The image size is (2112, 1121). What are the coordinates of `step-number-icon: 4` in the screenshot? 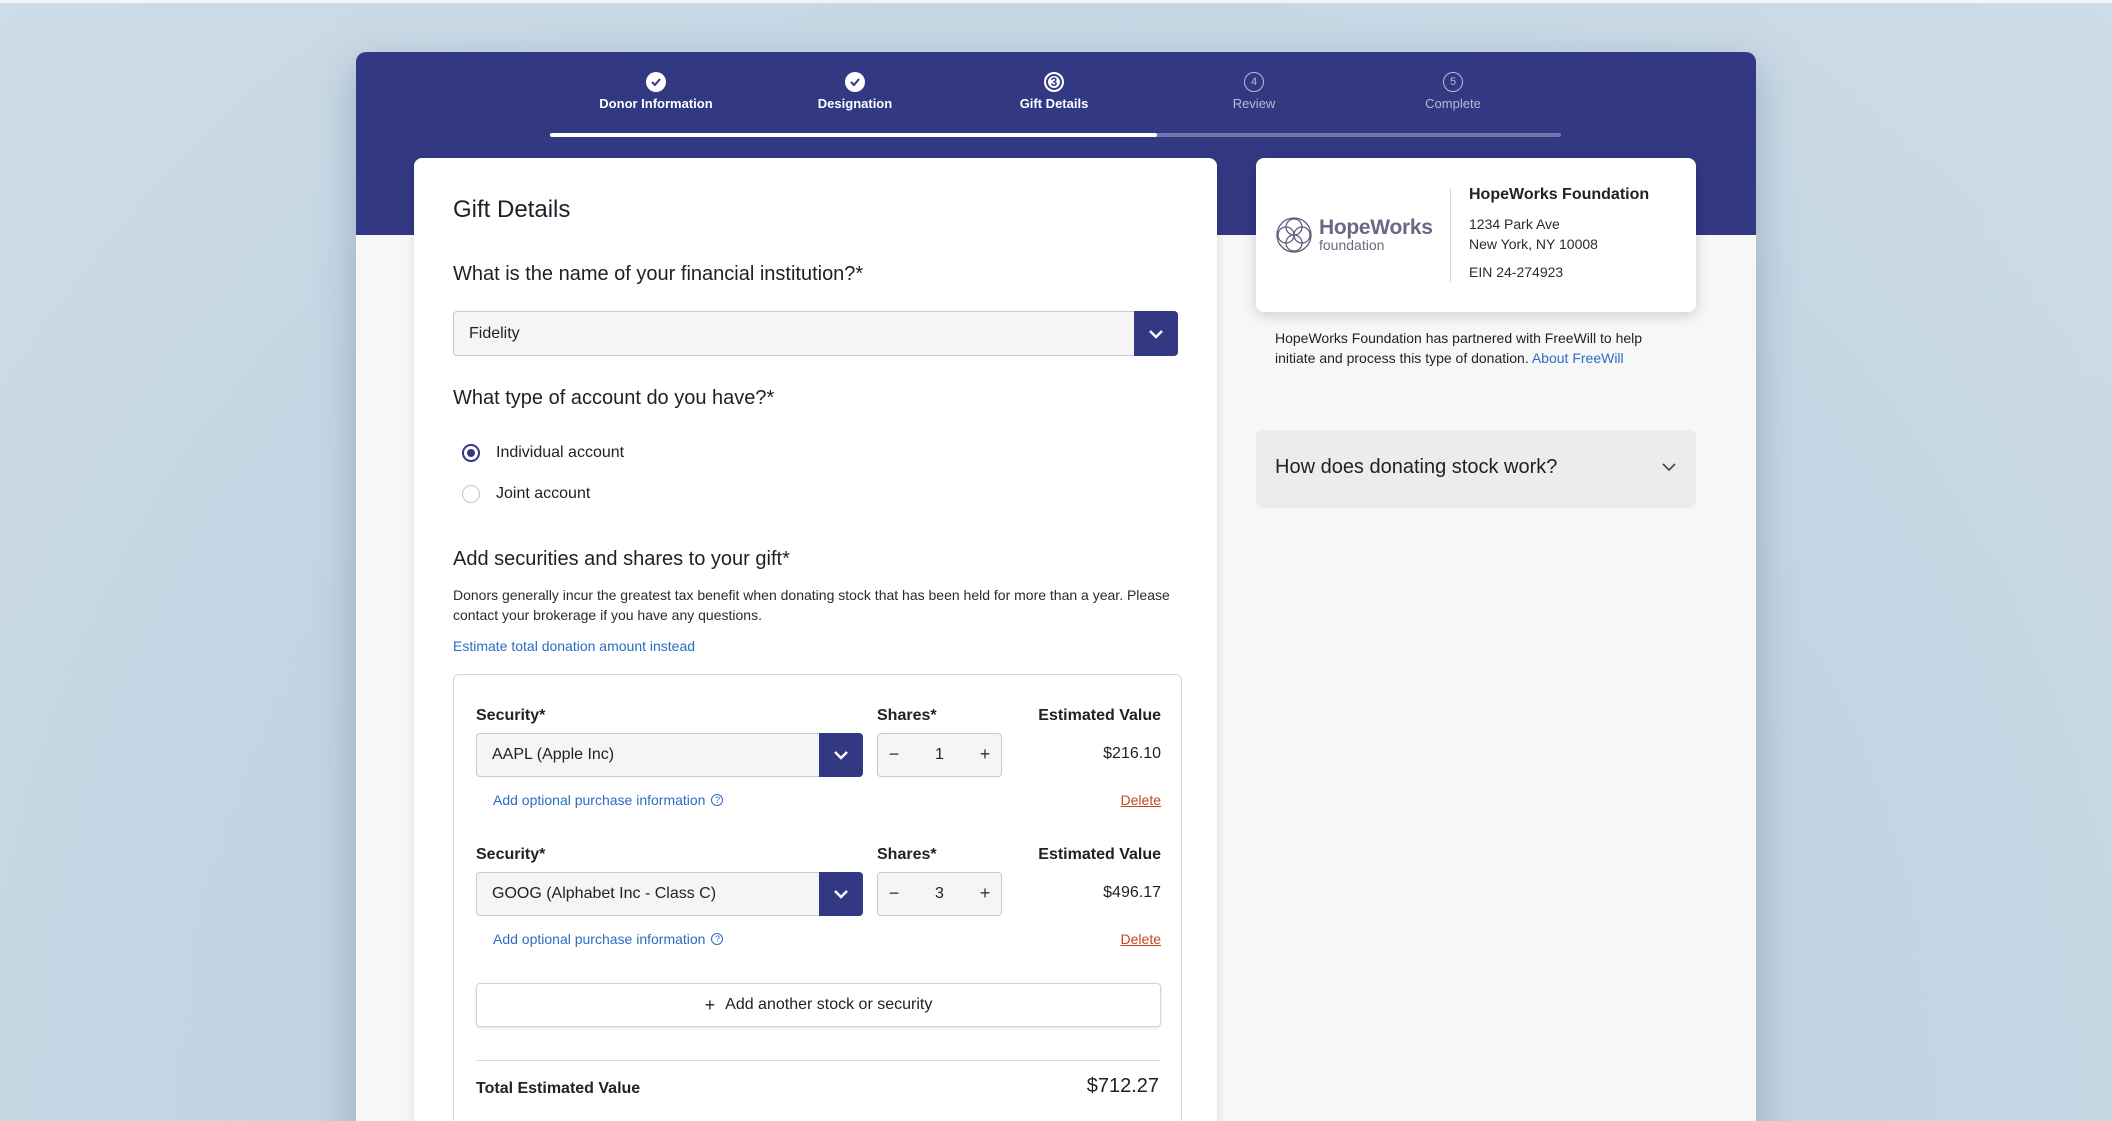 It's located at (1254, 82).